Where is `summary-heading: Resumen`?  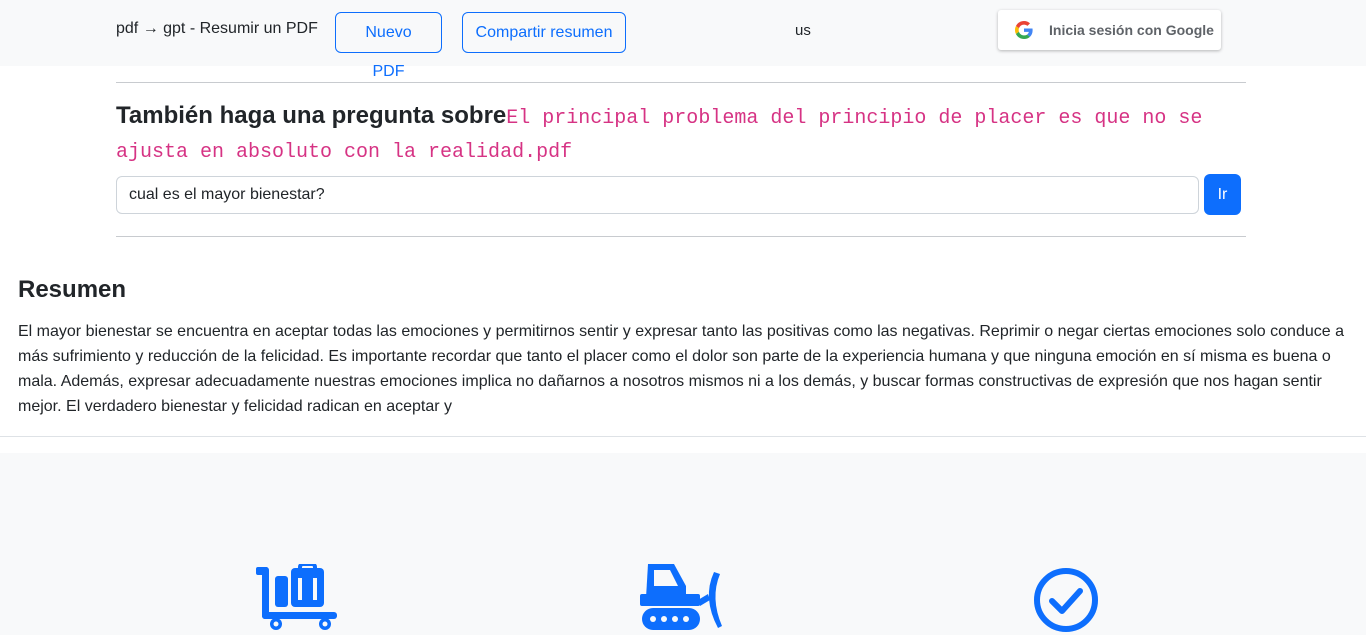
summary-heading: Resumen is located at coordinates (72, 289).